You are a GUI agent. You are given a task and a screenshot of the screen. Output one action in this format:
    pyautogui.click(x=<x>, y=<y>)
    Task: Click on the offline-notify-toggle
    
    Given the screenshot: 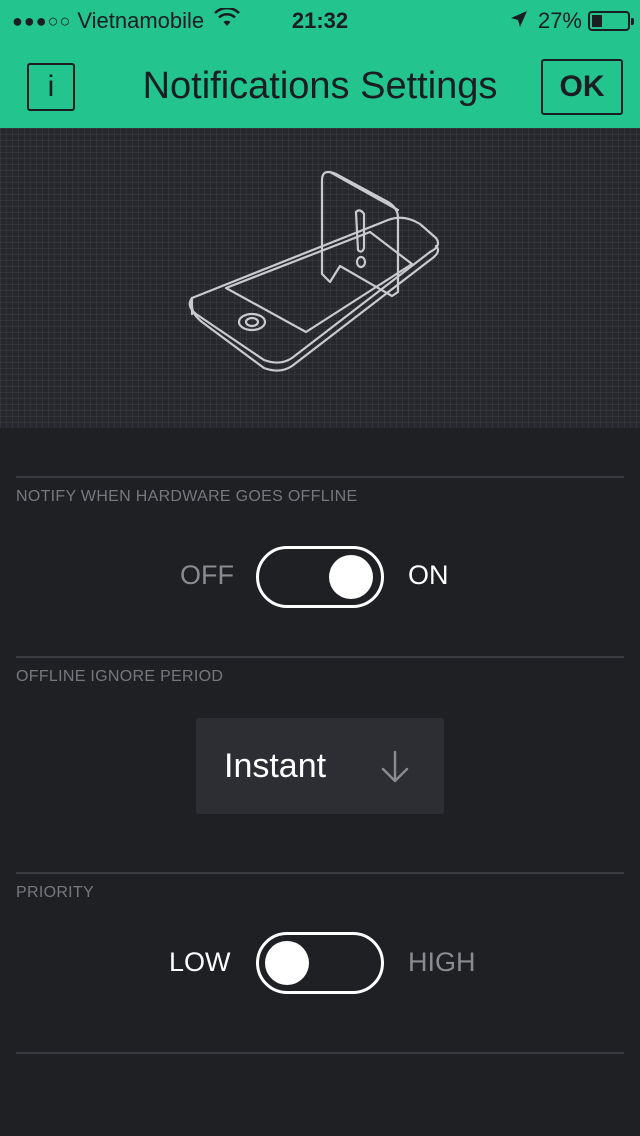 What is the action you would take?
    pyautogui.click(x=320, y=577)
    